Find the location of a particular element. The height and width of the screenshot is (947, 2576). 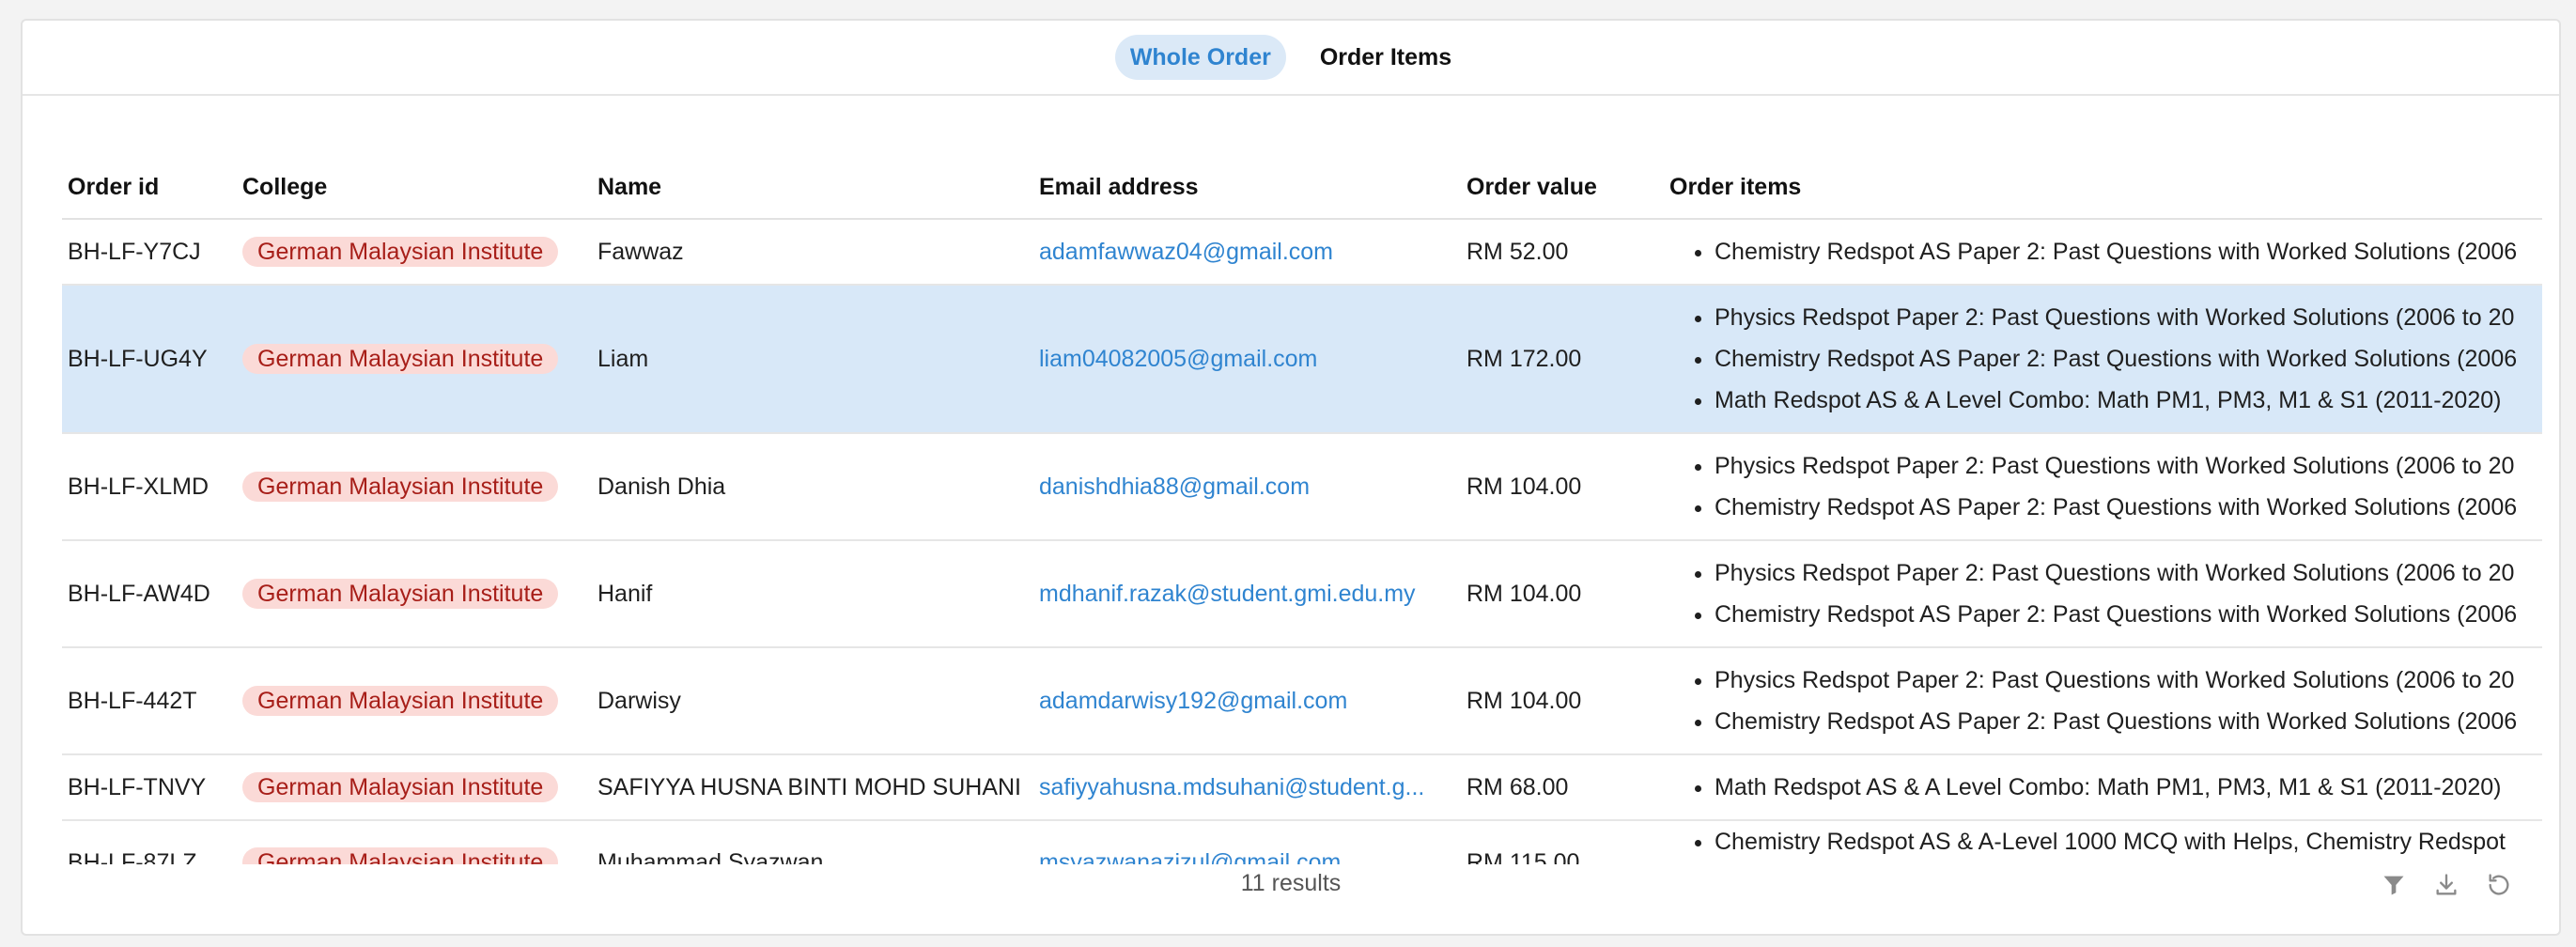

order-id-cell: BH-LF-Y7CJ is located at coordinates (149, 253).